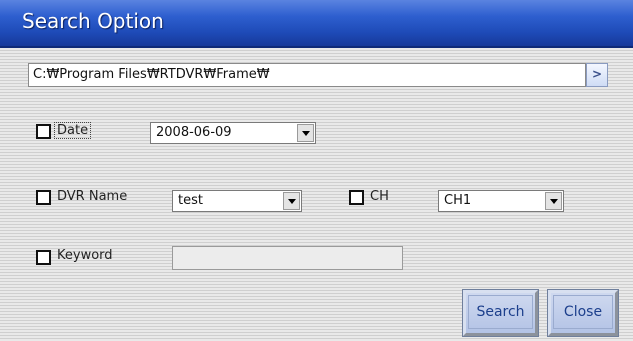  I want to click on browse-button: >, so click(597, 75).